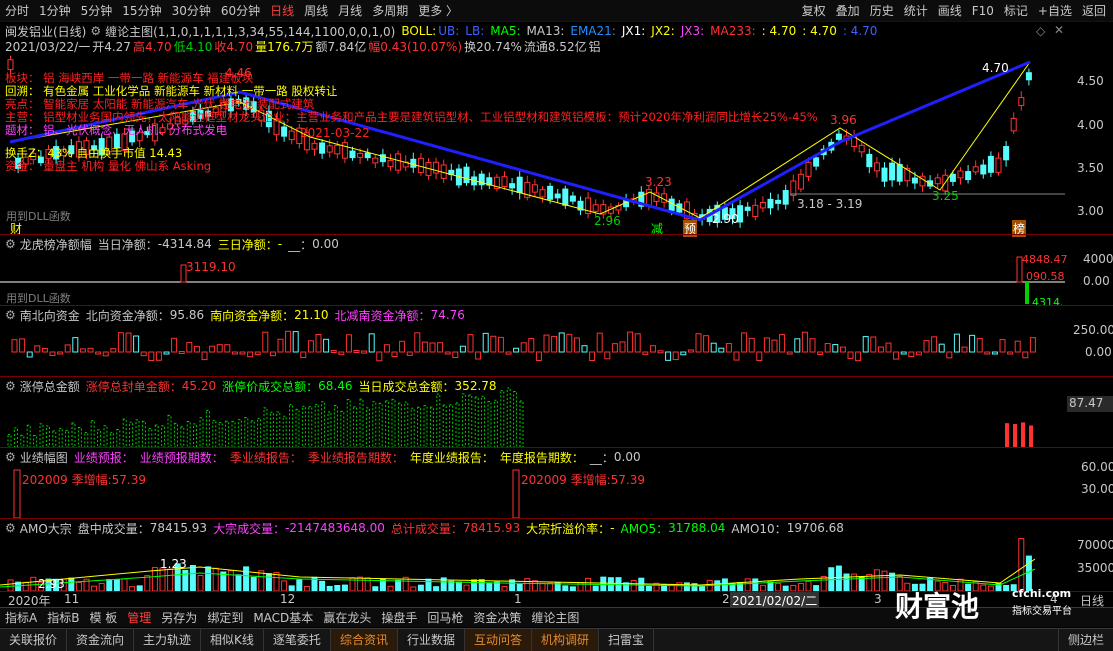 This screenshot has width=1113, height=651. What do you see at coordinates (1089, 270) in the screenshot?
I see `longhu-y-axis: 4000 0.00` at bounding box center [1089, 270].